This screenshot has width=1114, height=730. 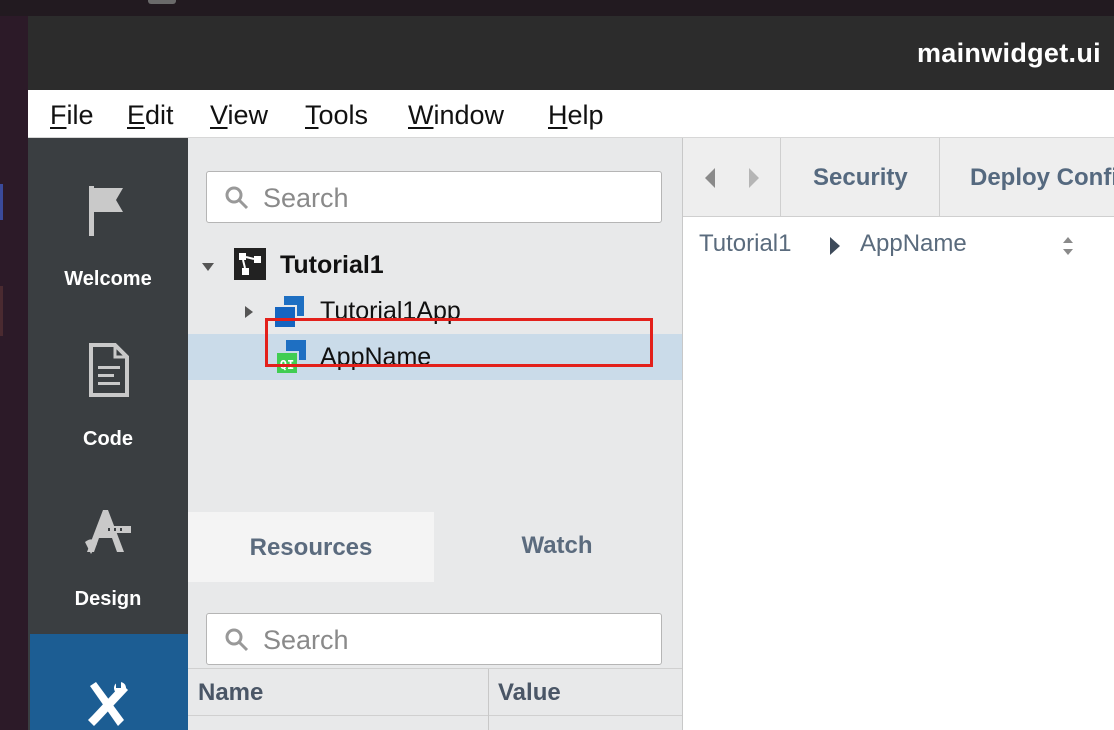 I want to click on menu-view: View, so click(x=239, y=115).